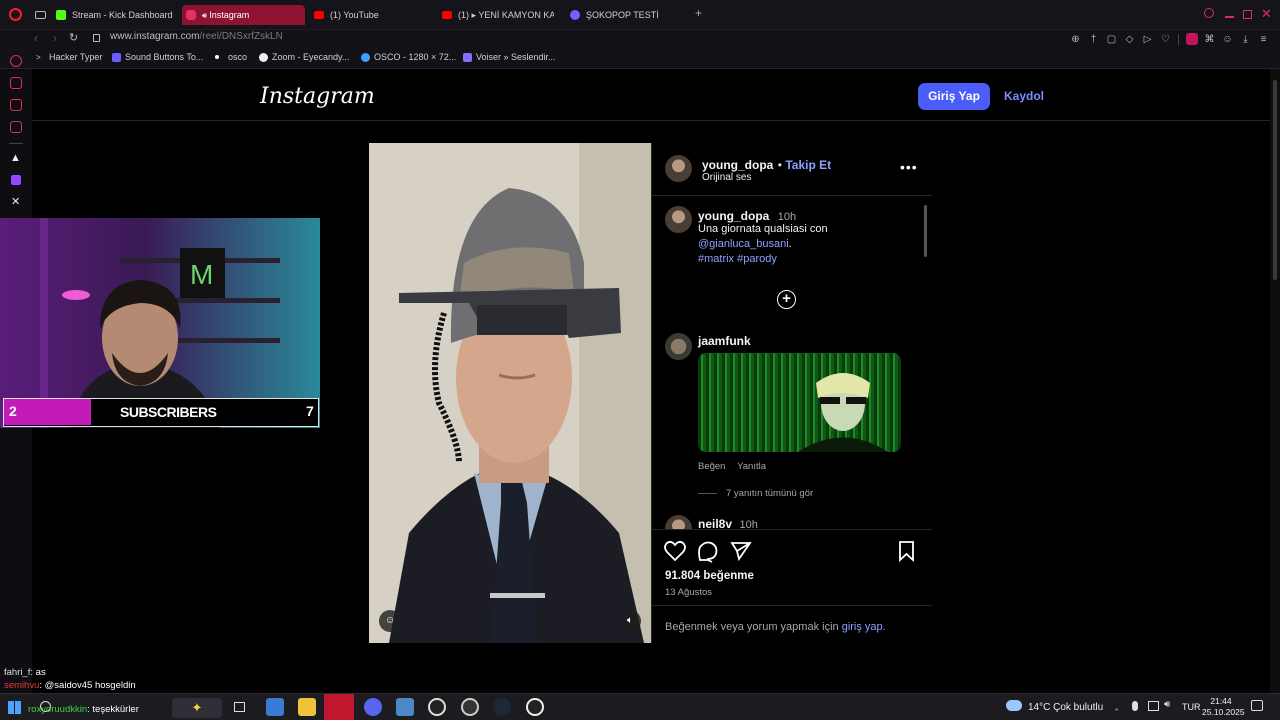  Describe the element at coordinates (437, 707) in the screenshot. I see `obs-icon` at that location.